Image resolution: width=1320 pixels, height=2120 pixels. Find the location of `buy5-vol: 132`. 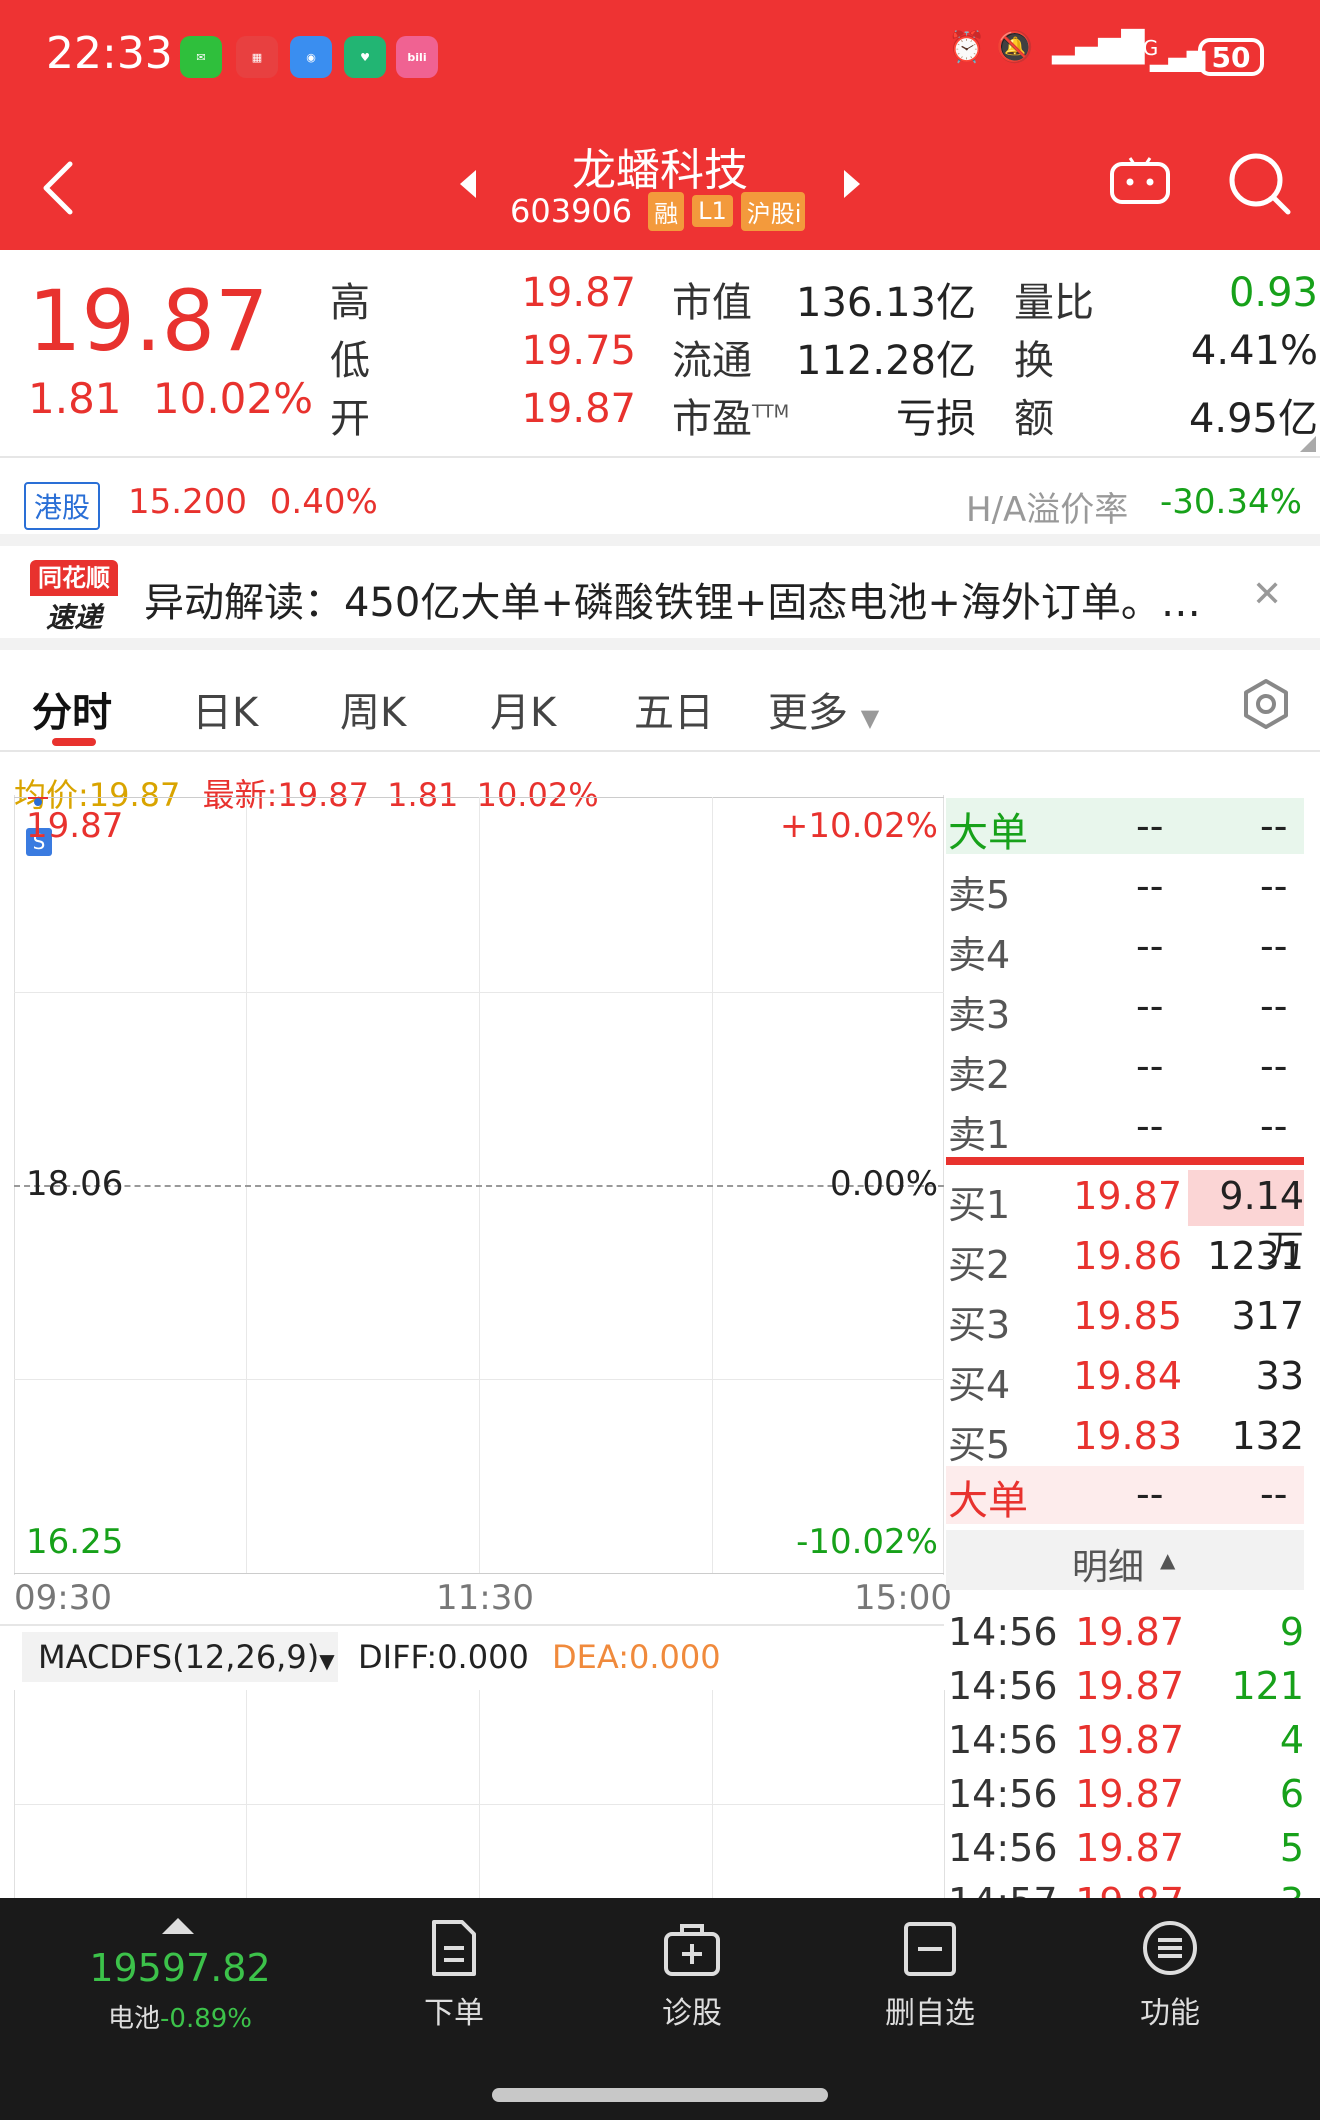

buy5-vol: 132 is located at coordinates (1267, 1436).